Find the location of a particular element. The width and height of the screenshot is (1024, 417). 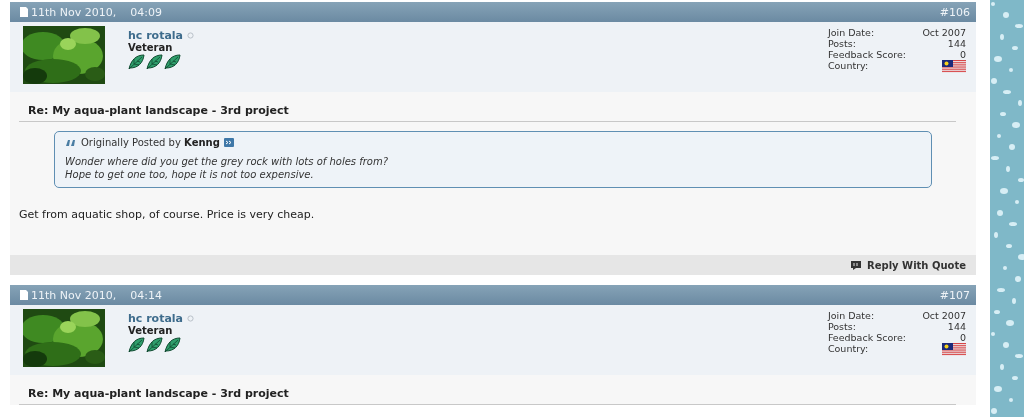

post-number-link: #106 is located at coordinates (954, 12).